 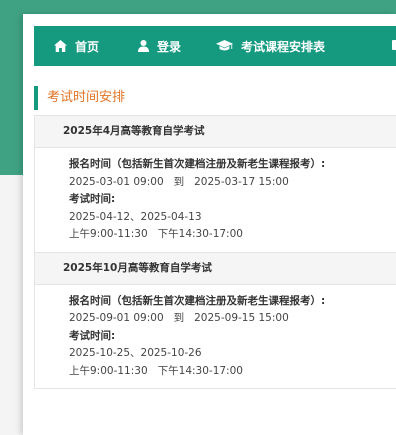 What do you see at coordinates (215, 98) in the screenshot?
I see `section-title: 考试时间安排` at bounding box center [215, 98].